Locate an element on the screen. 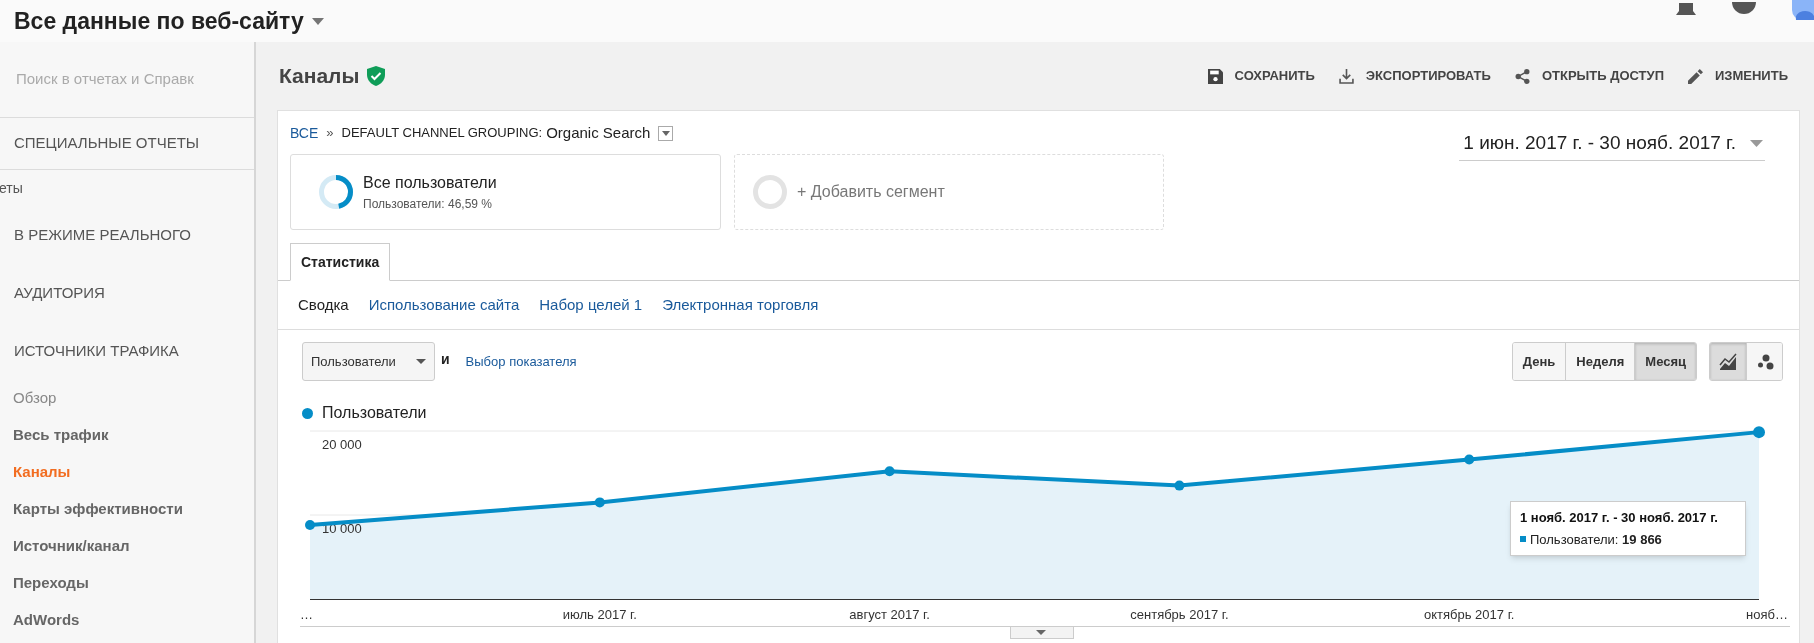 The width and height of the screenshot is (1814, 643). line-chart-icon is located at coordinates (1728, 361).